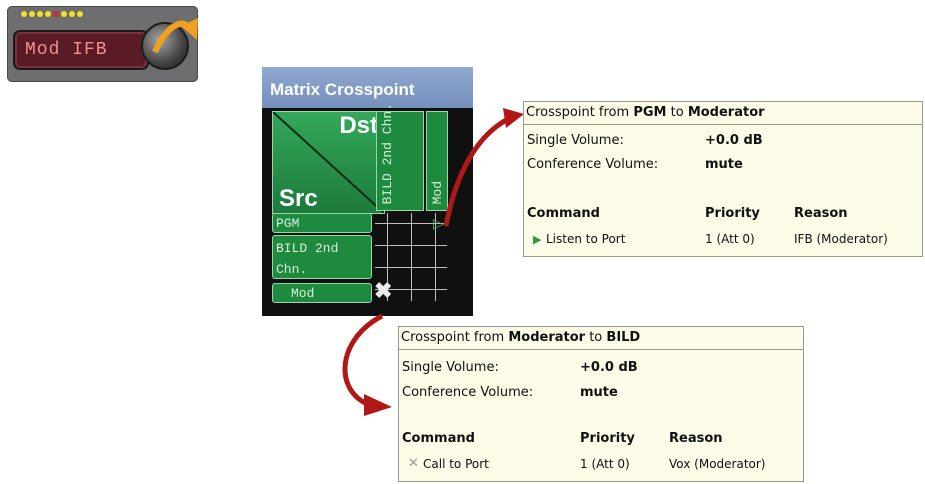 This screenshot has height=484, width=925. I want to click on tooltip-header: Crosspoint from PGM to Moderator, so click(723, 113).